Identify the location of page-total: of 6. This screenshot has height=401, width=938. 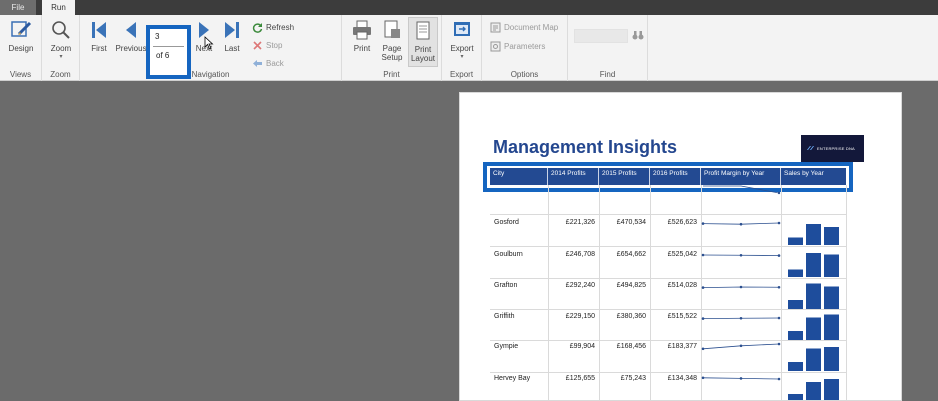
(163, 55).